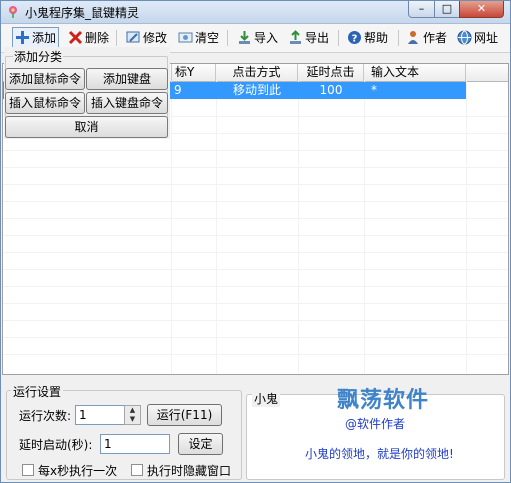 The height and width of the screenshot is (483, 511). Describe the element at coordinates (447, 9) in the screenshot. I see `maximize-button: □` at that location.